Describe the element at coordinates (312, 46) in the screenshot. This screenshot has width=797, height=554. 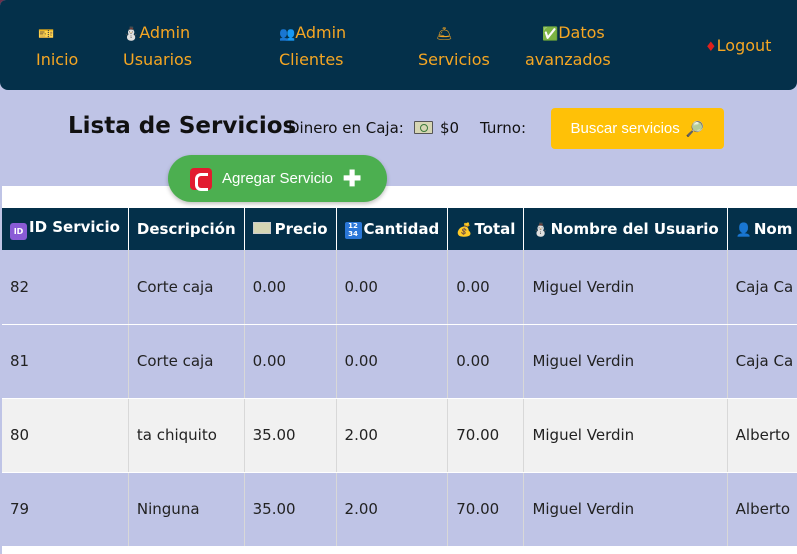
I see `nav-admin-clientes: 👥Admin Clientes` at that location.